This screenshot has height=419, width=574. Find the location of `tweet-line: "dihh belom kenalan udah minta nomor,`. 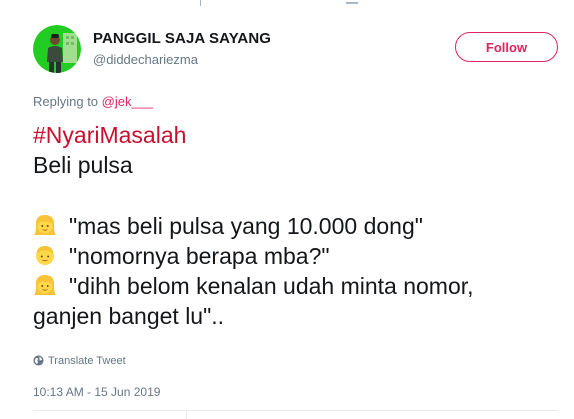

tweet-line: "dihh belom kenalan udah minta nomor, is located at coordinates (253, 286).